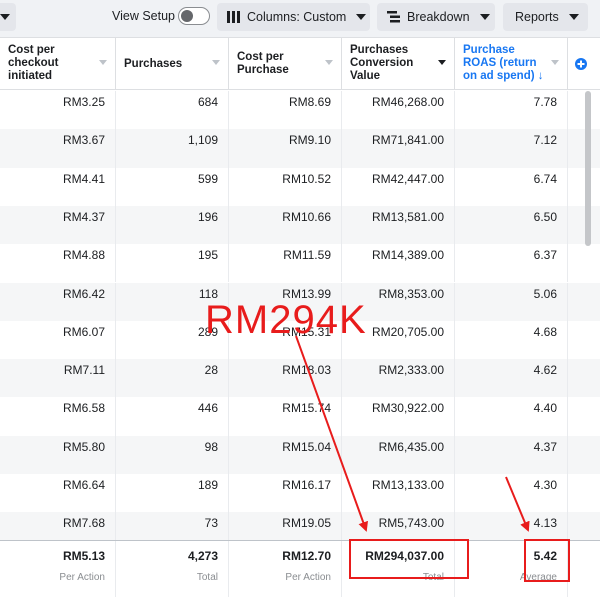  What do you see at coordinates (398, 493) in the screenshot?
I see `cell-conversion-value: RM13,133.00` at bounding box center [398, 493].